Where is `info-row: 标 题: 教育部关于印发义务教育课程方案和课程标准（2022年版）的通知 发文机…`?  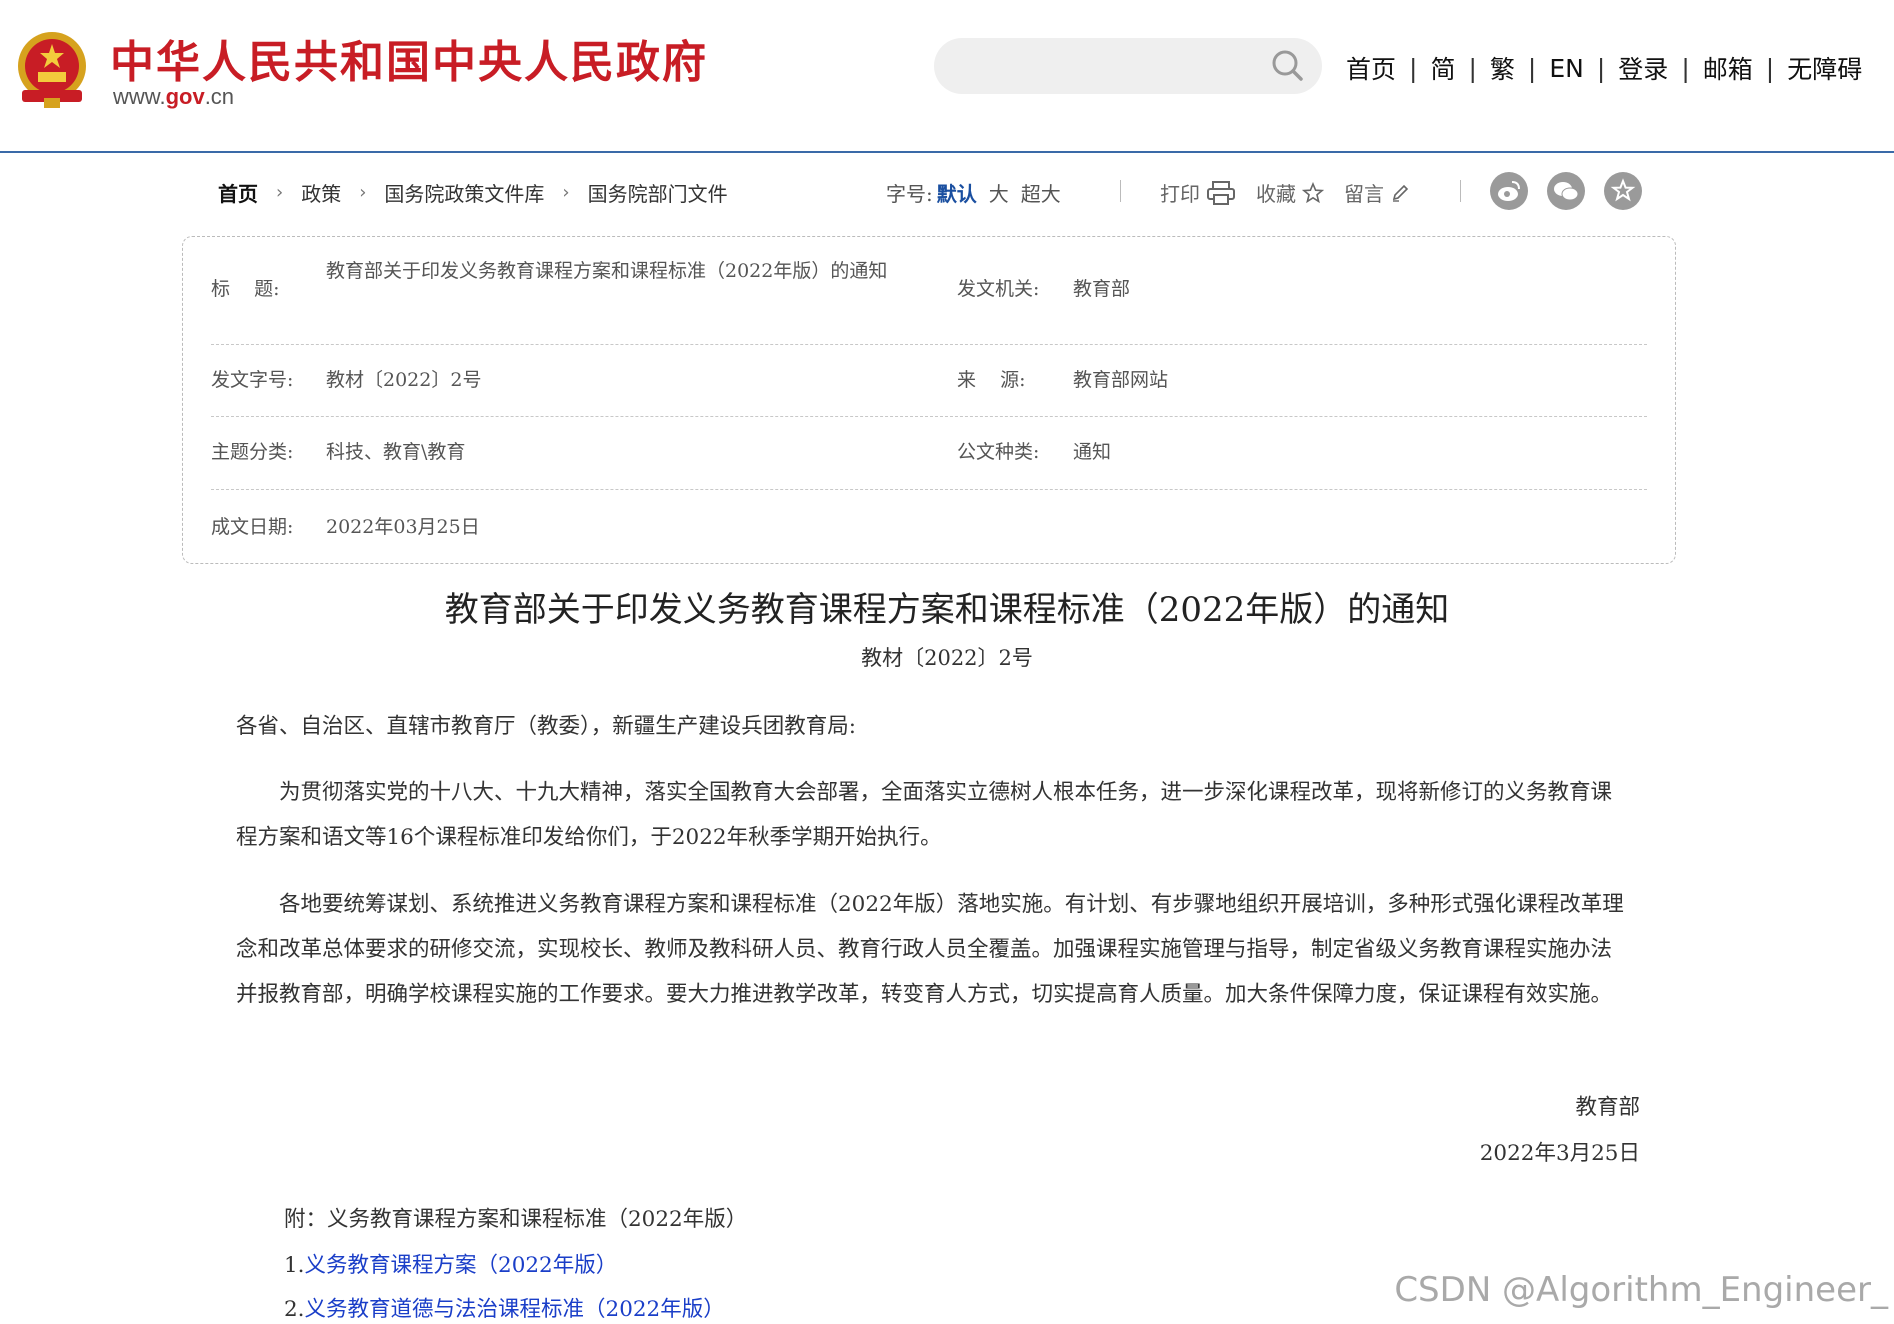
info-row: 标 题: 教育部关于印发义务教育课程方案和课程标准（2022年版）的通知 发文机… is located at coordinates (929, 291).